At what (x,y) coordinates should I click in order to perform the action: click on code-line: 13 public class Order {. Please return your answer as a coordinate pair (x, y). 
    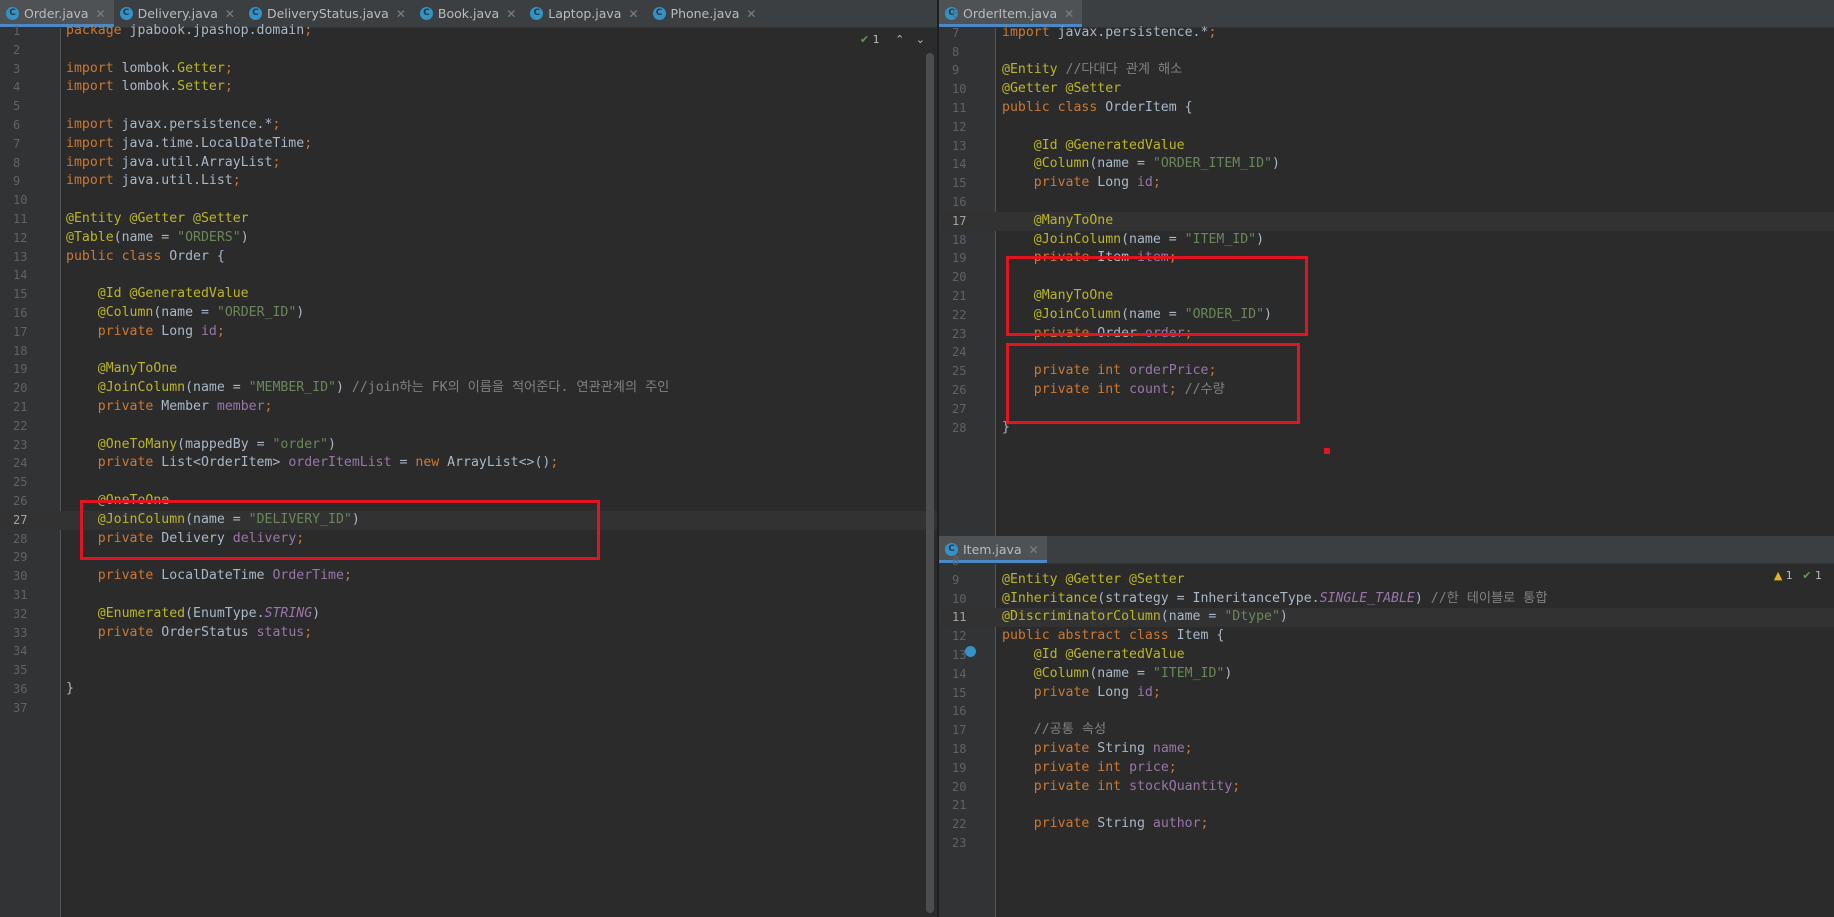
    Looking at the image, I should click on (468, 257).